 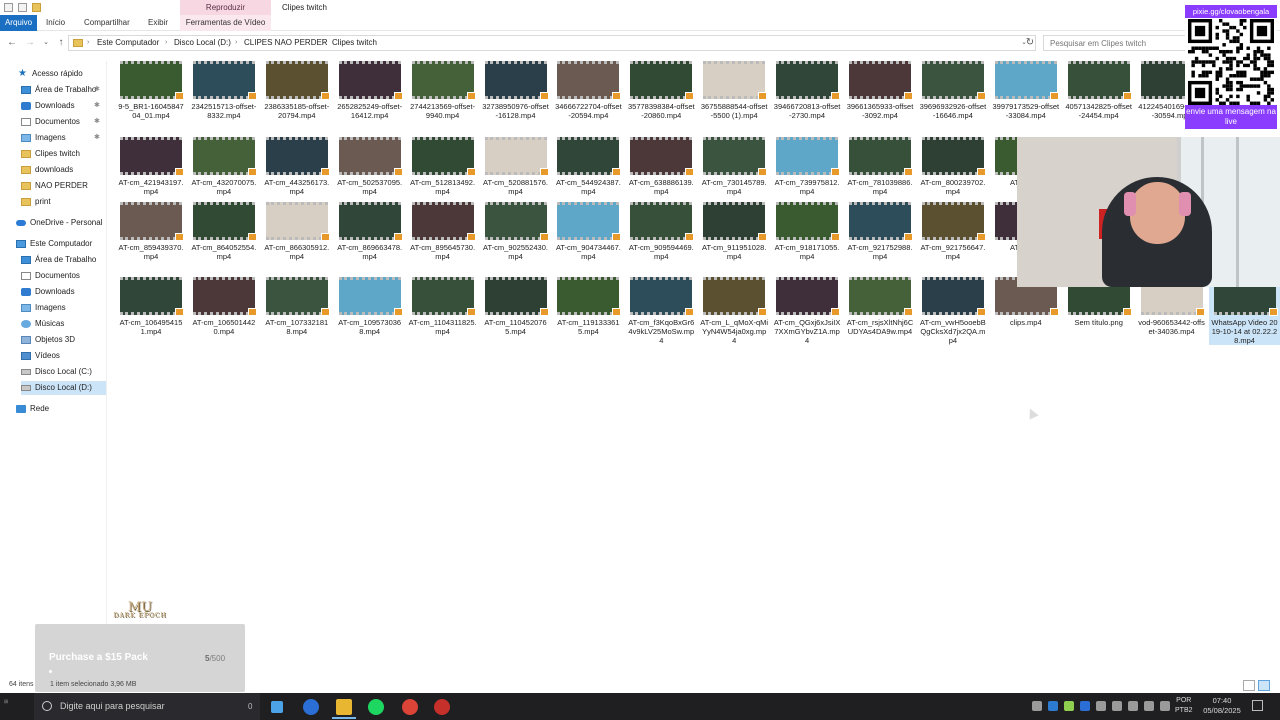 What do you see at coordinates (8, 7) in the screenshot?
I see `properties-icon` at bounding box center [8, 7].